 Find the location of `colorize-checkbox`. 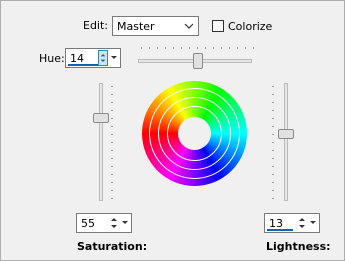

colorize-checkbox is located at coordinates (218, 26).